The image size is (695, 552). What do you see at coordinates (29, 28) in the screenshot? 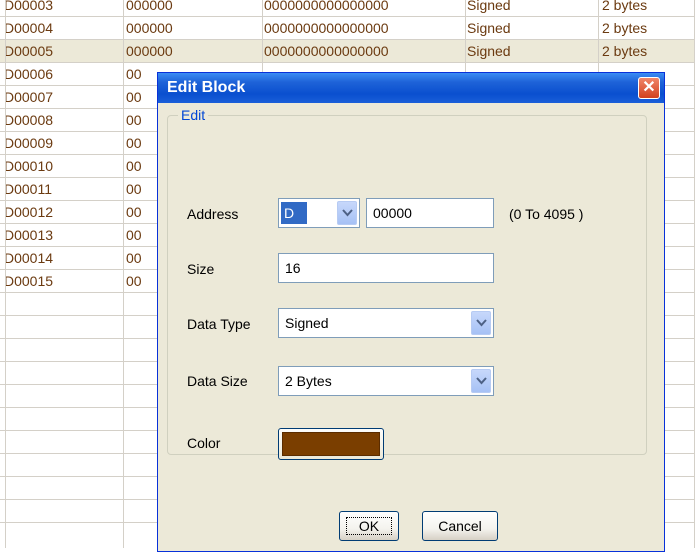
I see `table-cell-name: D00004` at bounding box center [29, 28].